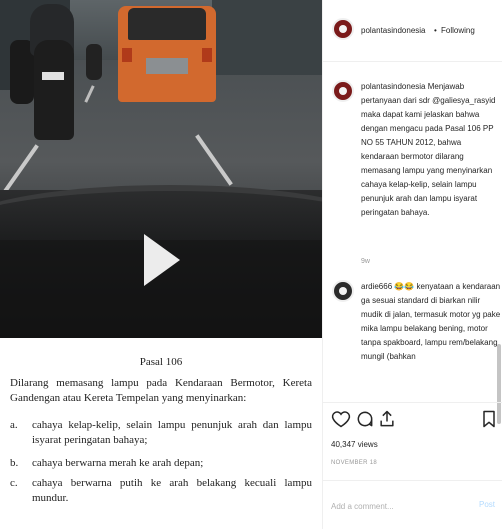 This screenshot has width=502, height=529. What do you see at coordinates (354, 444) in the screenshot?
I see `view-count: 40,347 views` at bounding box center [354, 444].